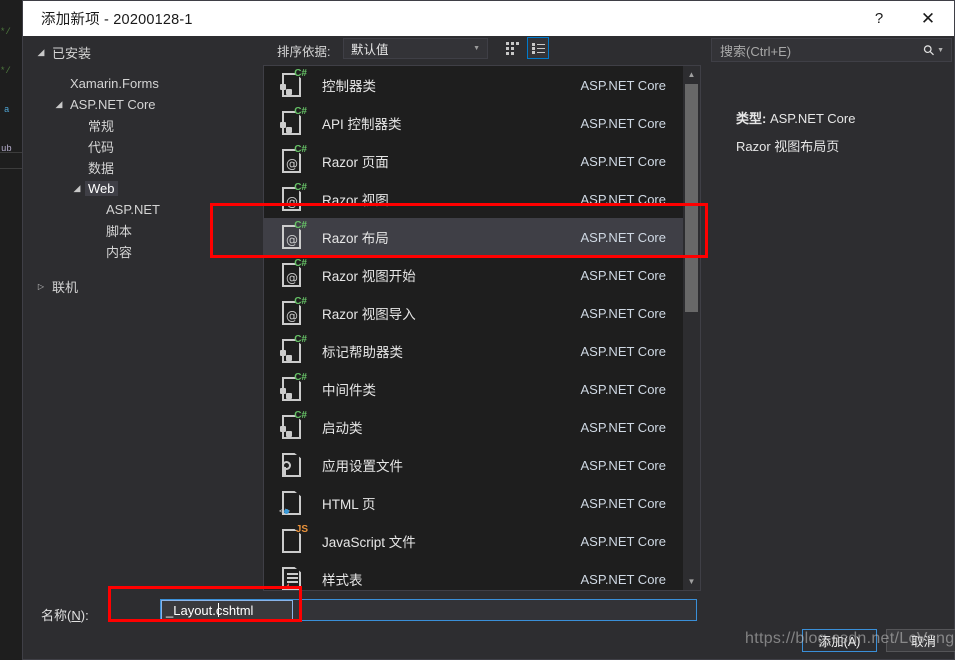  I want to click on sort-by-value: 默认值, so click(370, 50).